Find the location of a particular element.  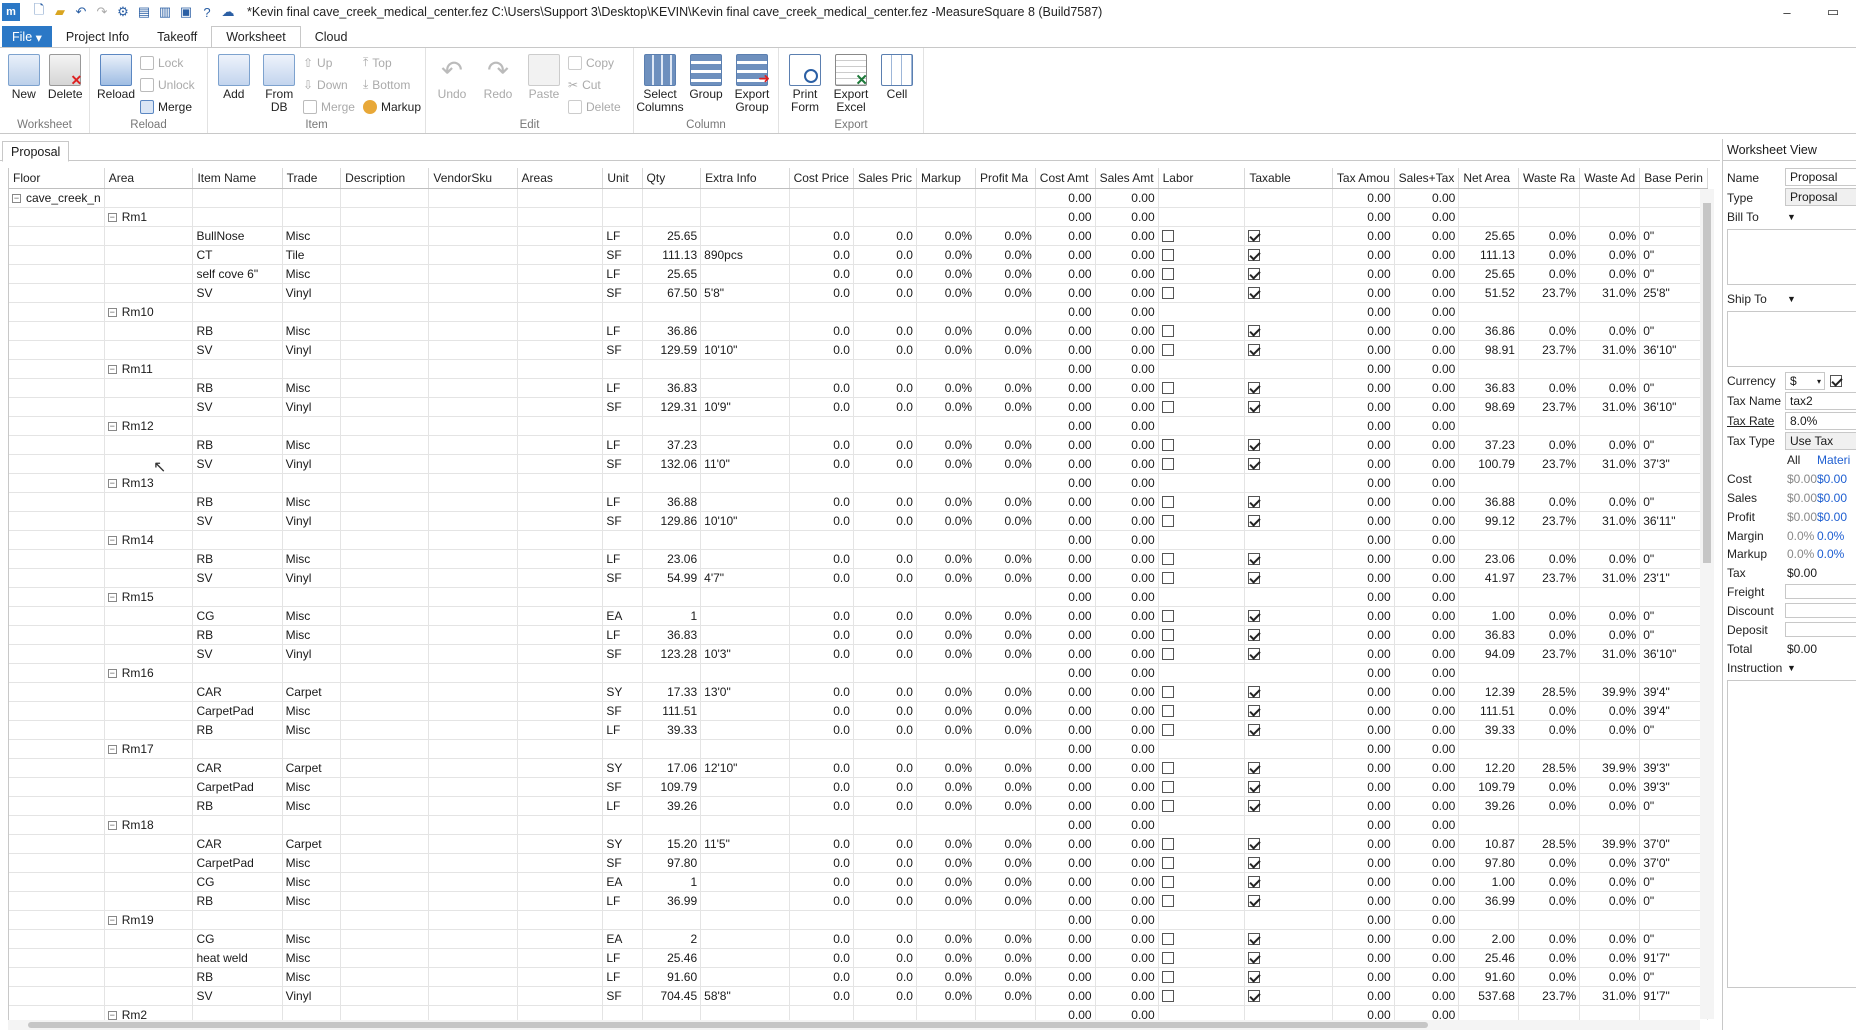

waste-rate-cell: 23.7% is located at coordinates (1549, 654).